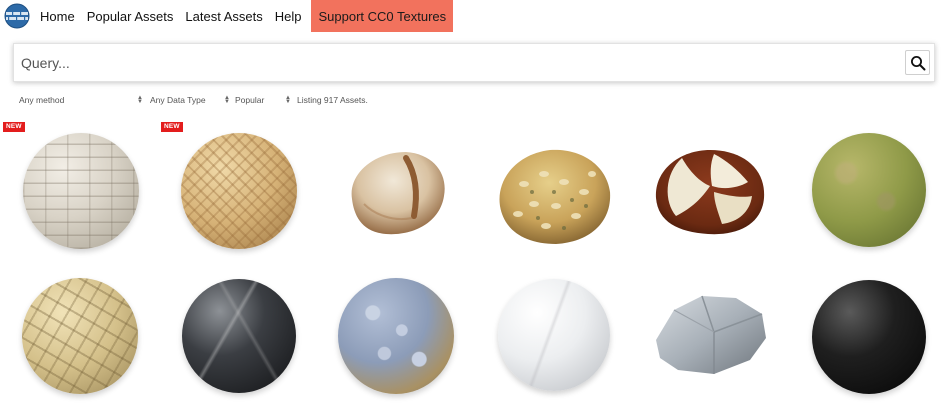 This screenshot has height=416, width=950. What do you see at coordinates (288, 16) in the screenshot?
I see `nav-help: Help` at bounding box center [288, 16].